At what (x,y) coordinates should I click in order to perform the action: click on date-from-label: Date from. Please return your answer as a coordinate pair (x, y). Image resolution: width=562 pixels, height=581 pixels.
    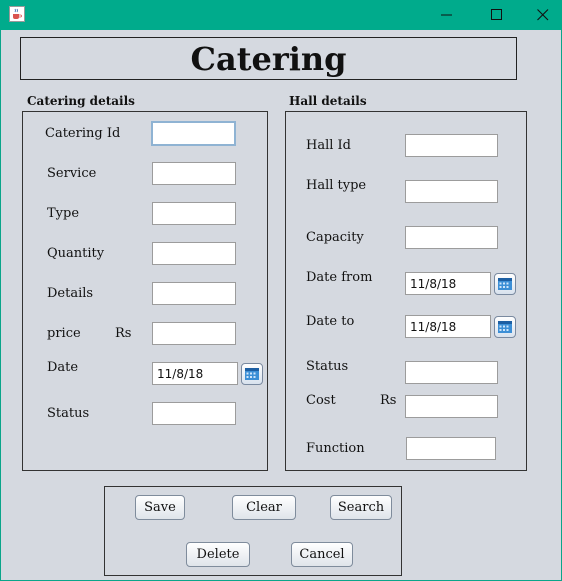
    Looking at the image, I should click on (339, 277).